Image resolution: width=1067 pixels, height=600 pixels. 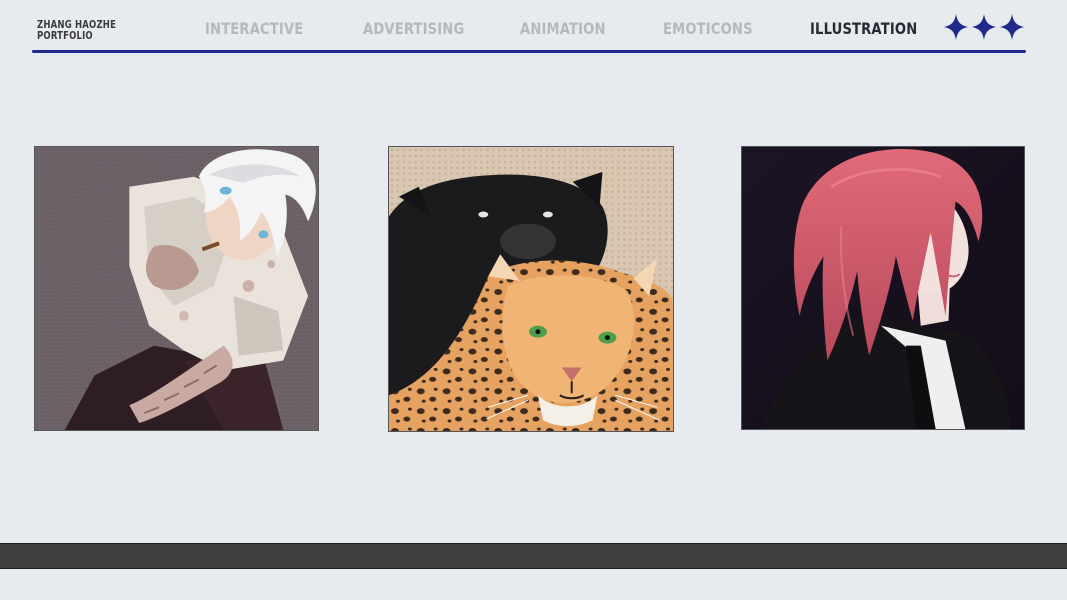 I want to click on decorative-stars, so click(x=984, y=27).